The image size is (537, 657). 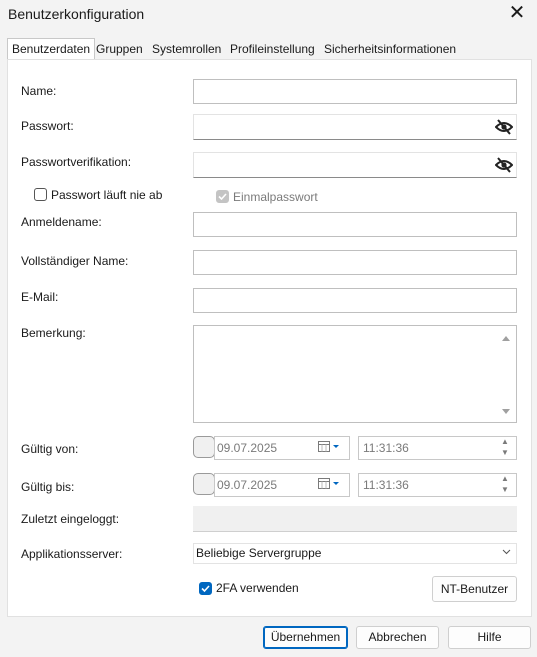 What do you see at coordinates (355, 300) in the screenshot?
I see `email-input` at bounding box center [355, 300].